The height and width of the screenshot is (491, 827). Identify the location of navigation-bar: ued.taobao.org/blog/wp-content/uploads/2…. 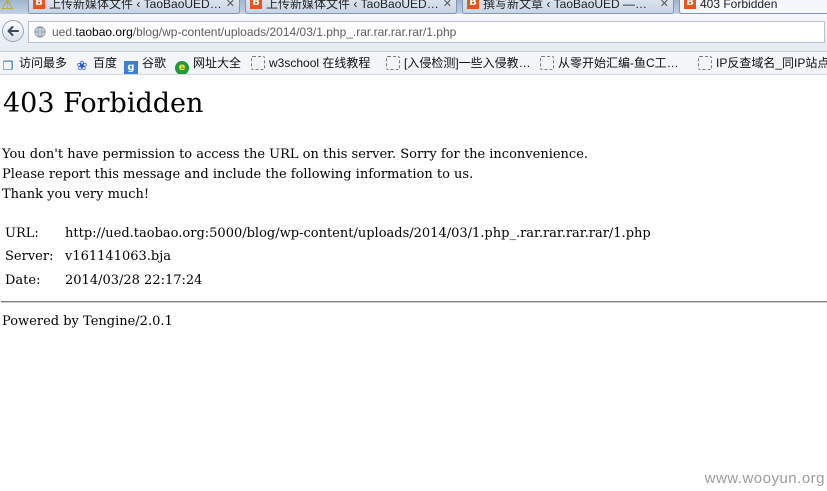
(413, 33).